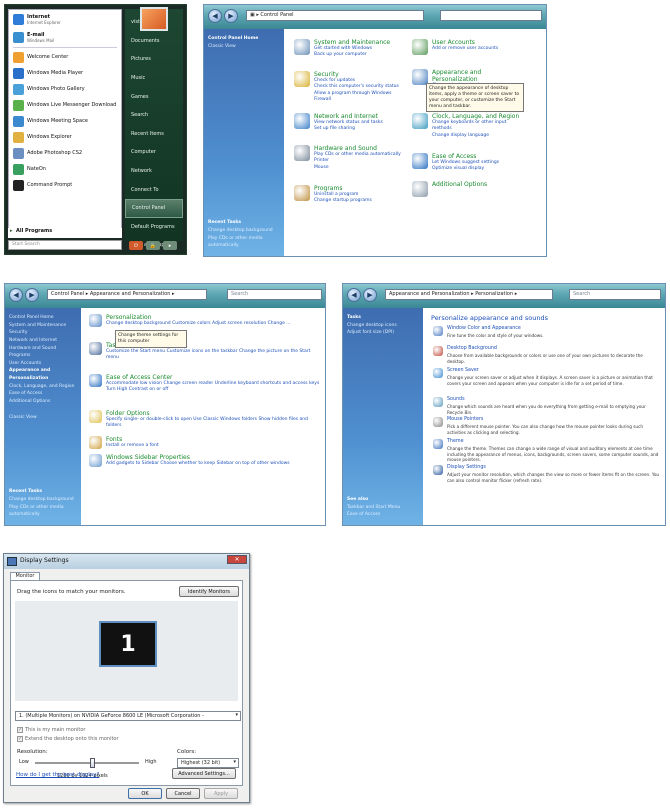  What do you see at coordinates (132, 439) in the screenshot?
I see `section-title: Fonts` at bounding box center [132, 439].